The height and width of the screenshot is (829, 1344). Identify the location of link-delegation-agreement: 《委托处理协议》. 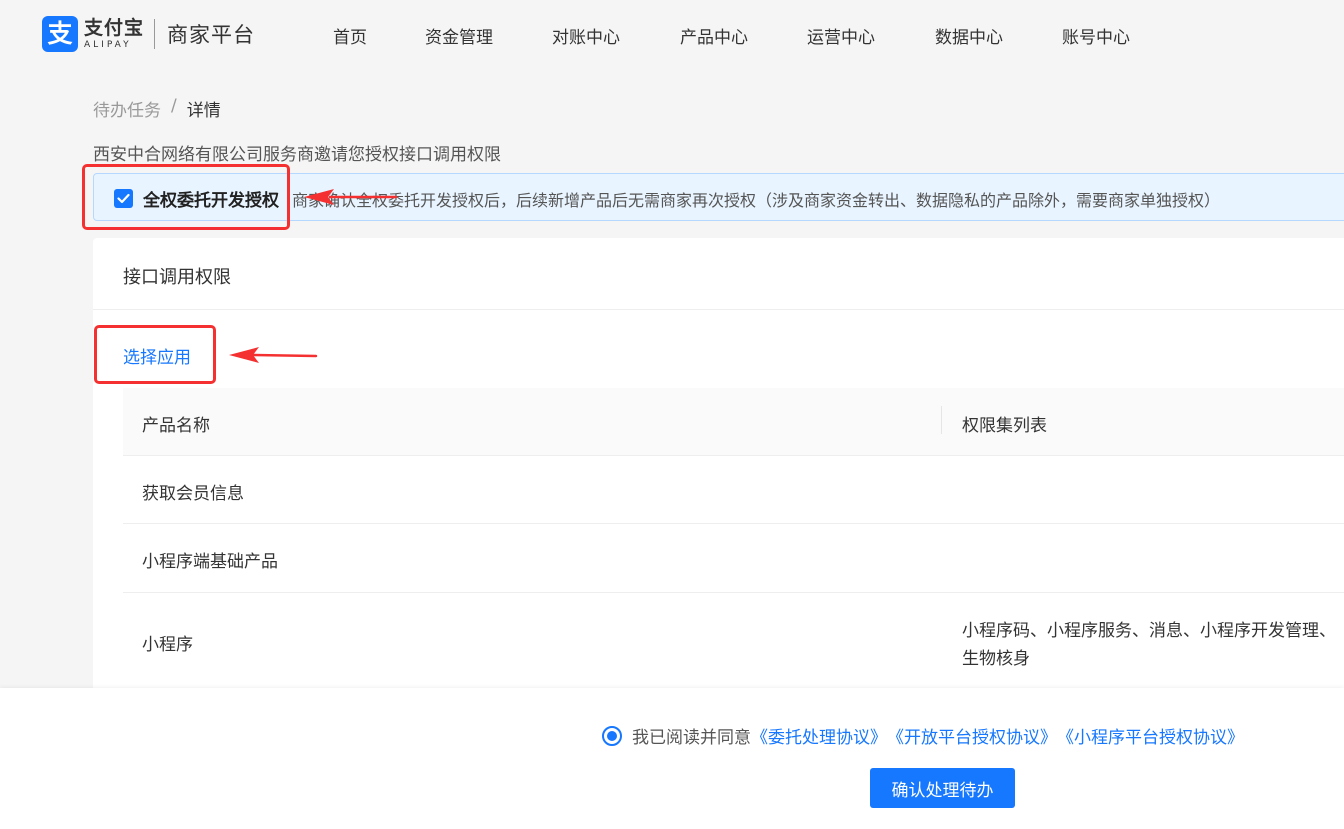
(819, 735).